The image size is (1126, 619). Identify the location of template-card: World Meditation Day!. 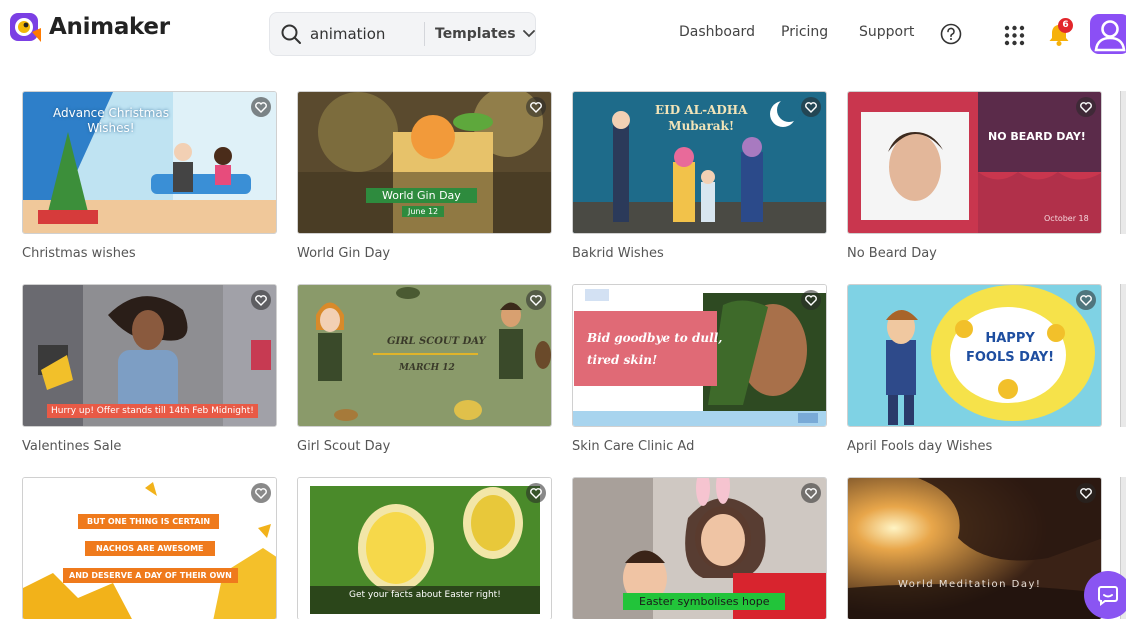
(974, 548).